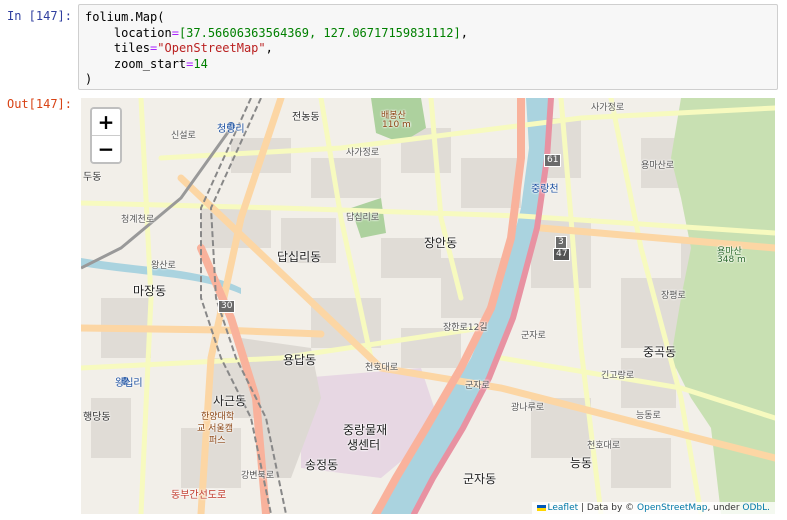 The height and width of the screenshot is (520, 787). Describe the element at coordinates (217, 441) in the screenshot. I see `label-campus: 퍼스` at that location.